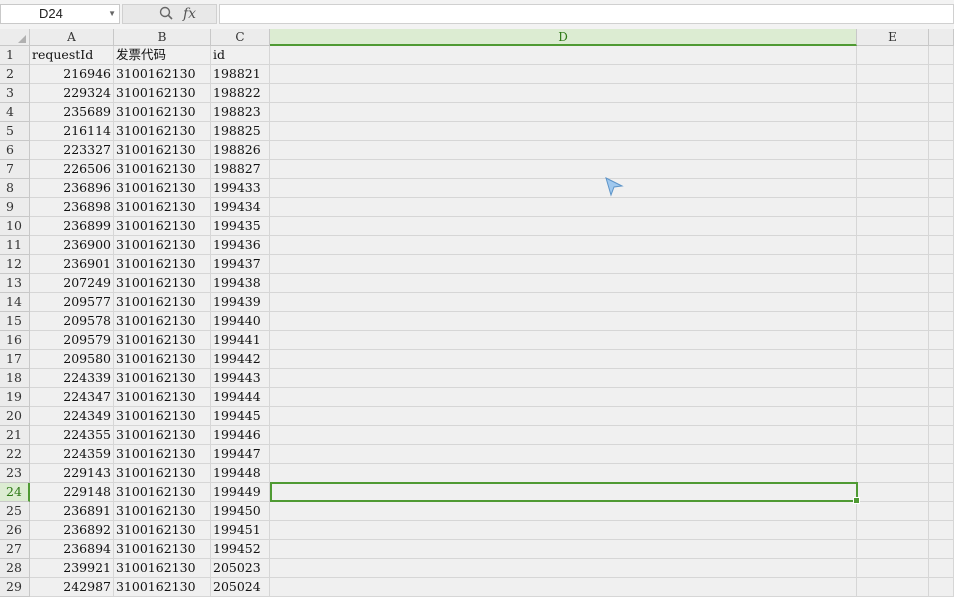 The width and height of the screenshot is (954, 597). I want to click on column-header-d: D, so click(563, 37).